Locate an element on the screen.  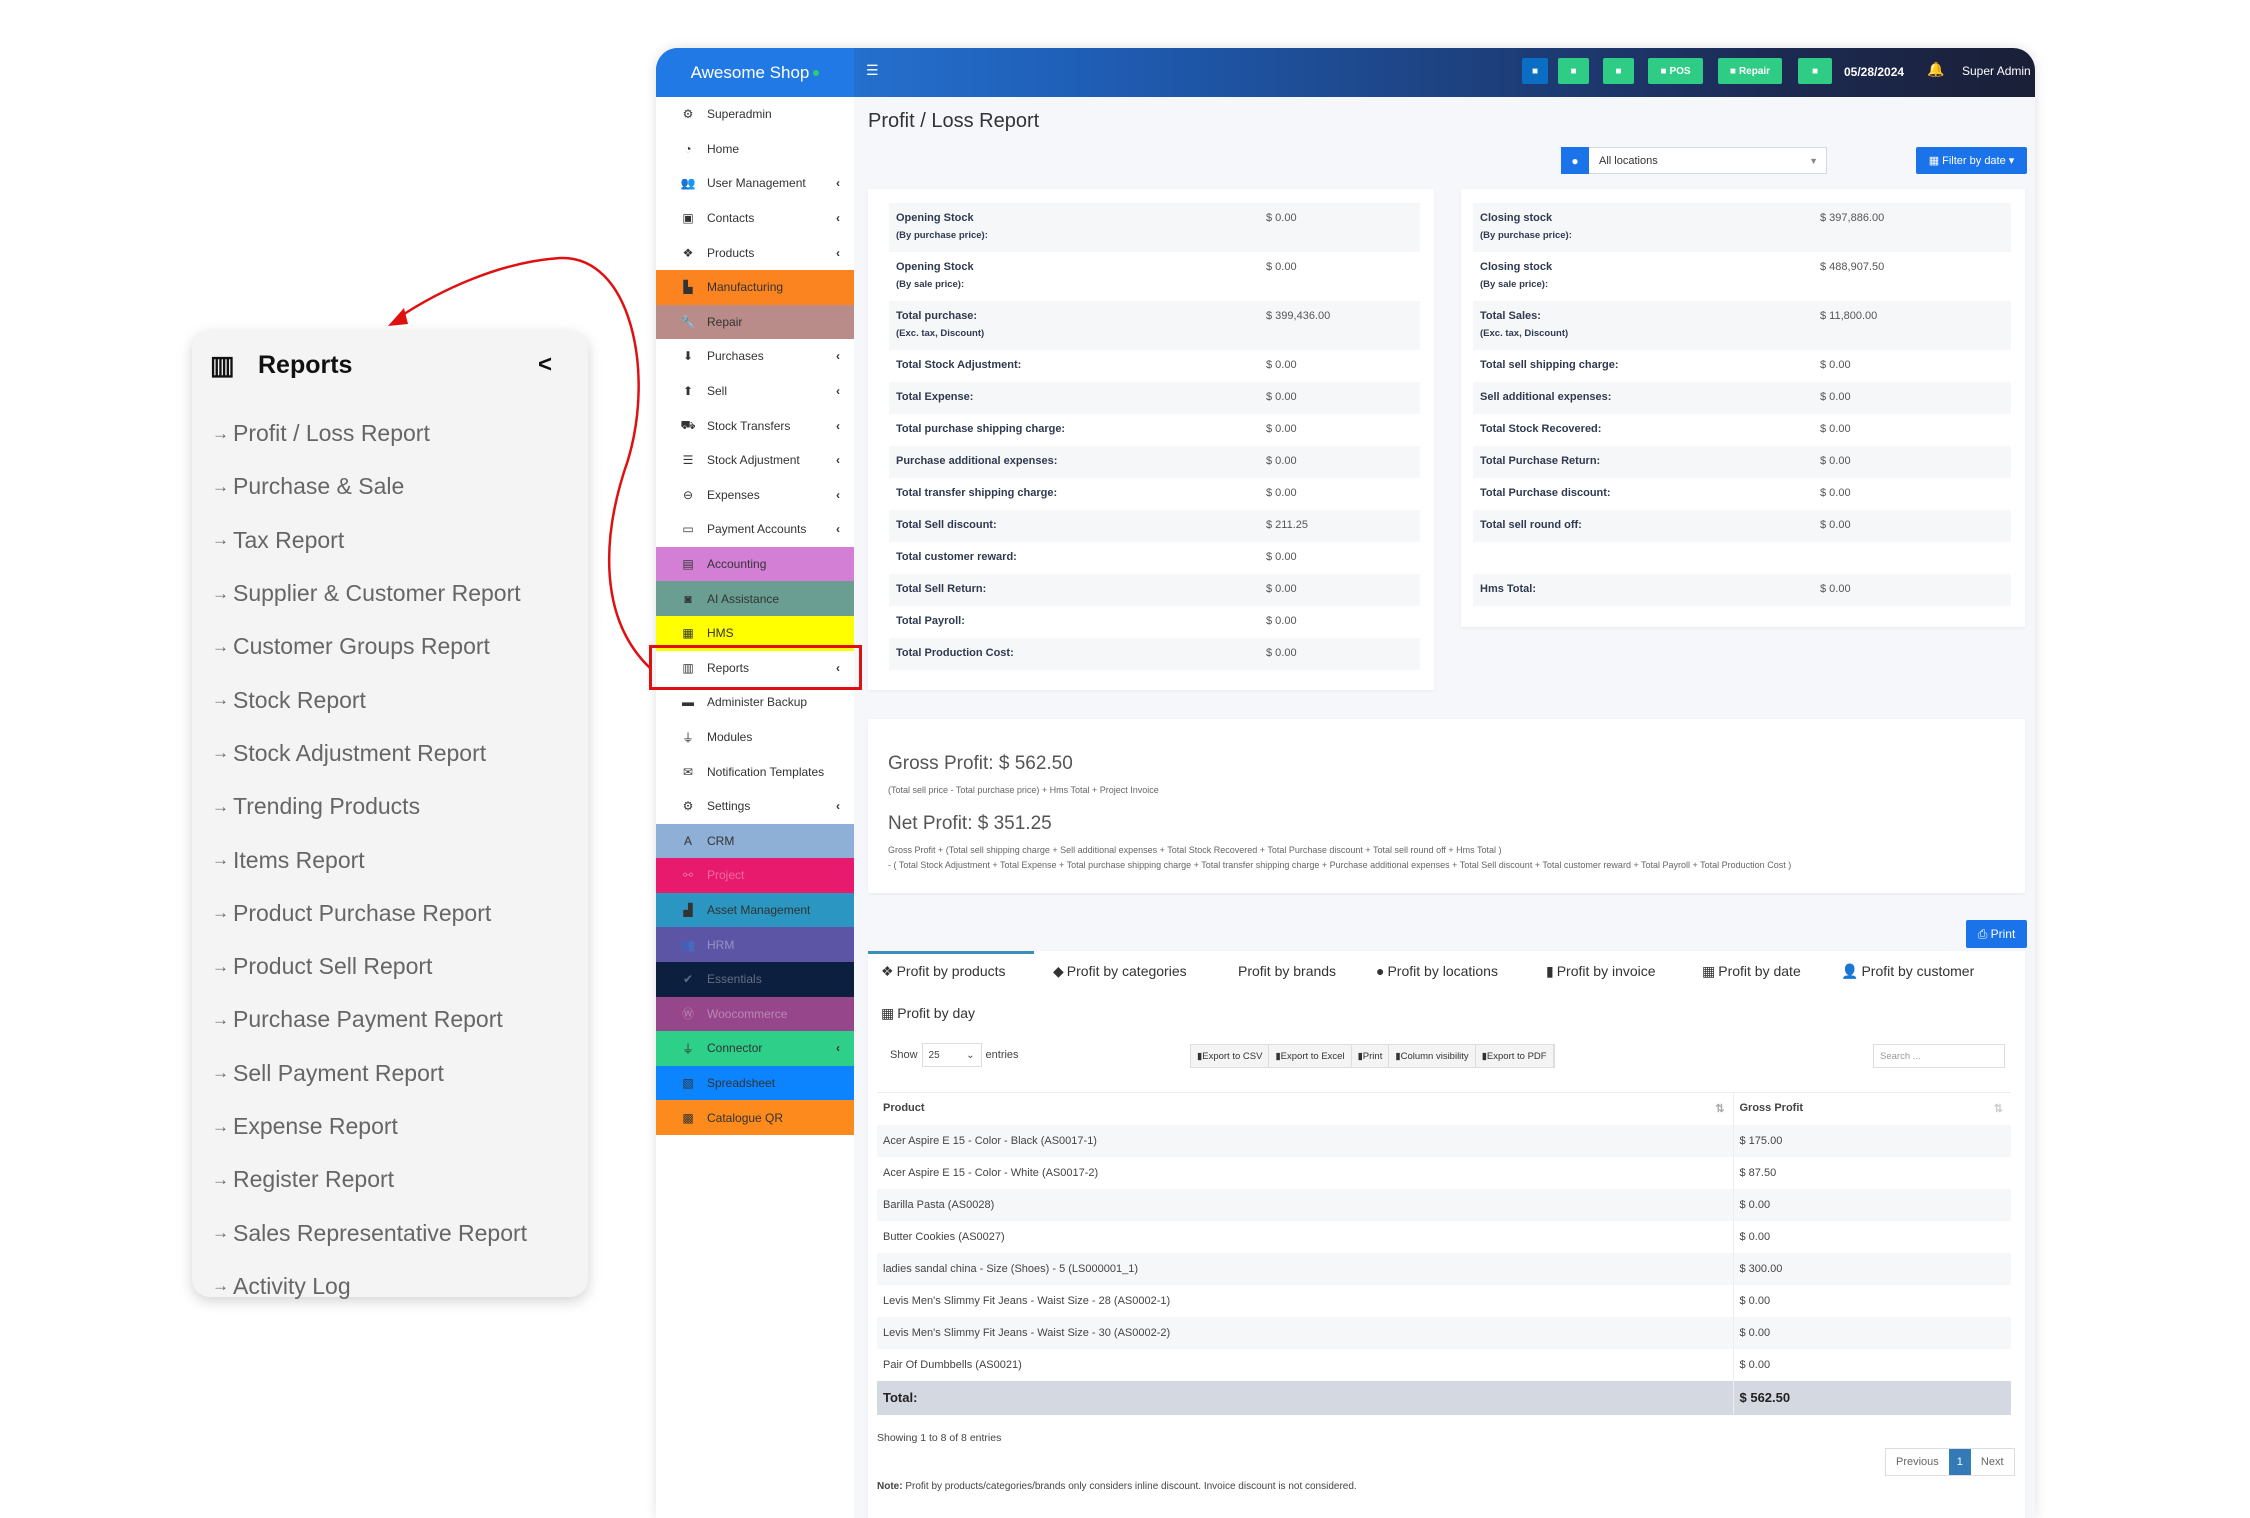
sidebar-item-administer-backup: ▬ Administer Backup is located at coordinates (755, 702).